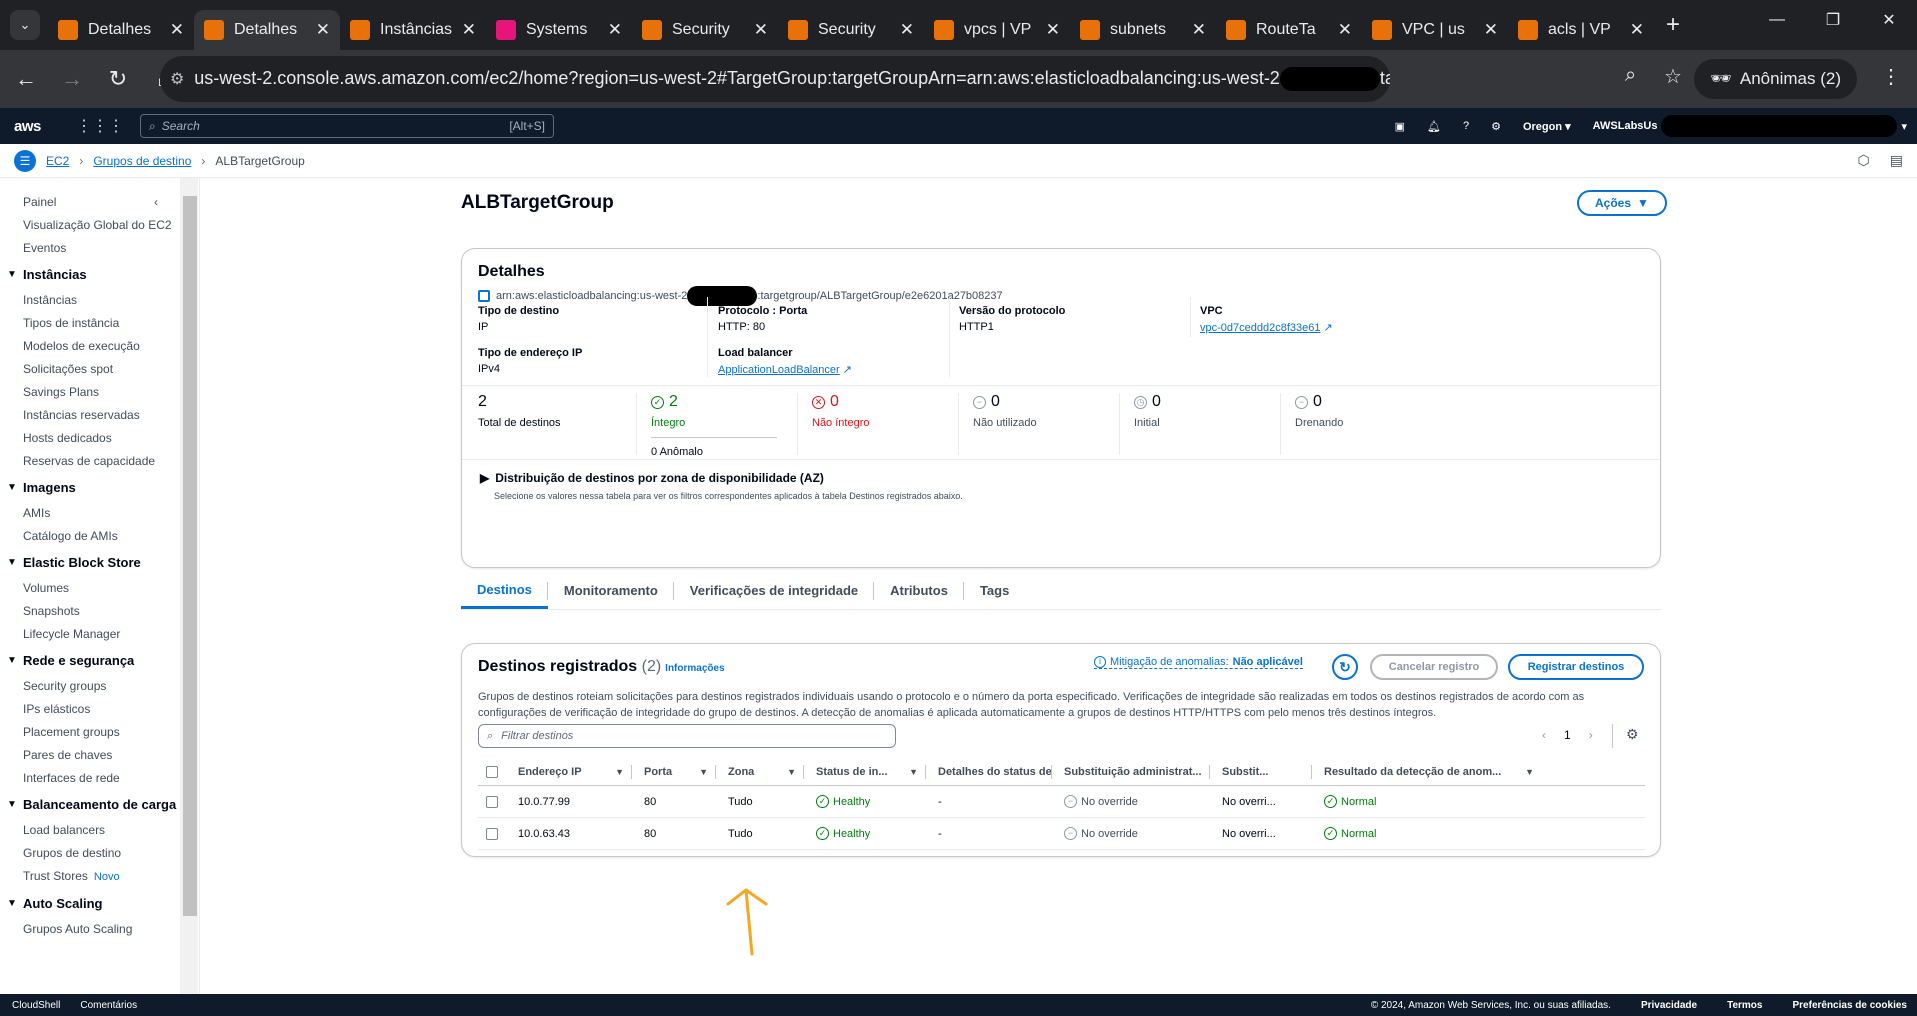 This screenshot has width=1917, height=1016. I want to click on sidebar-item: Catálogo de AMIs, so click(101, 536).